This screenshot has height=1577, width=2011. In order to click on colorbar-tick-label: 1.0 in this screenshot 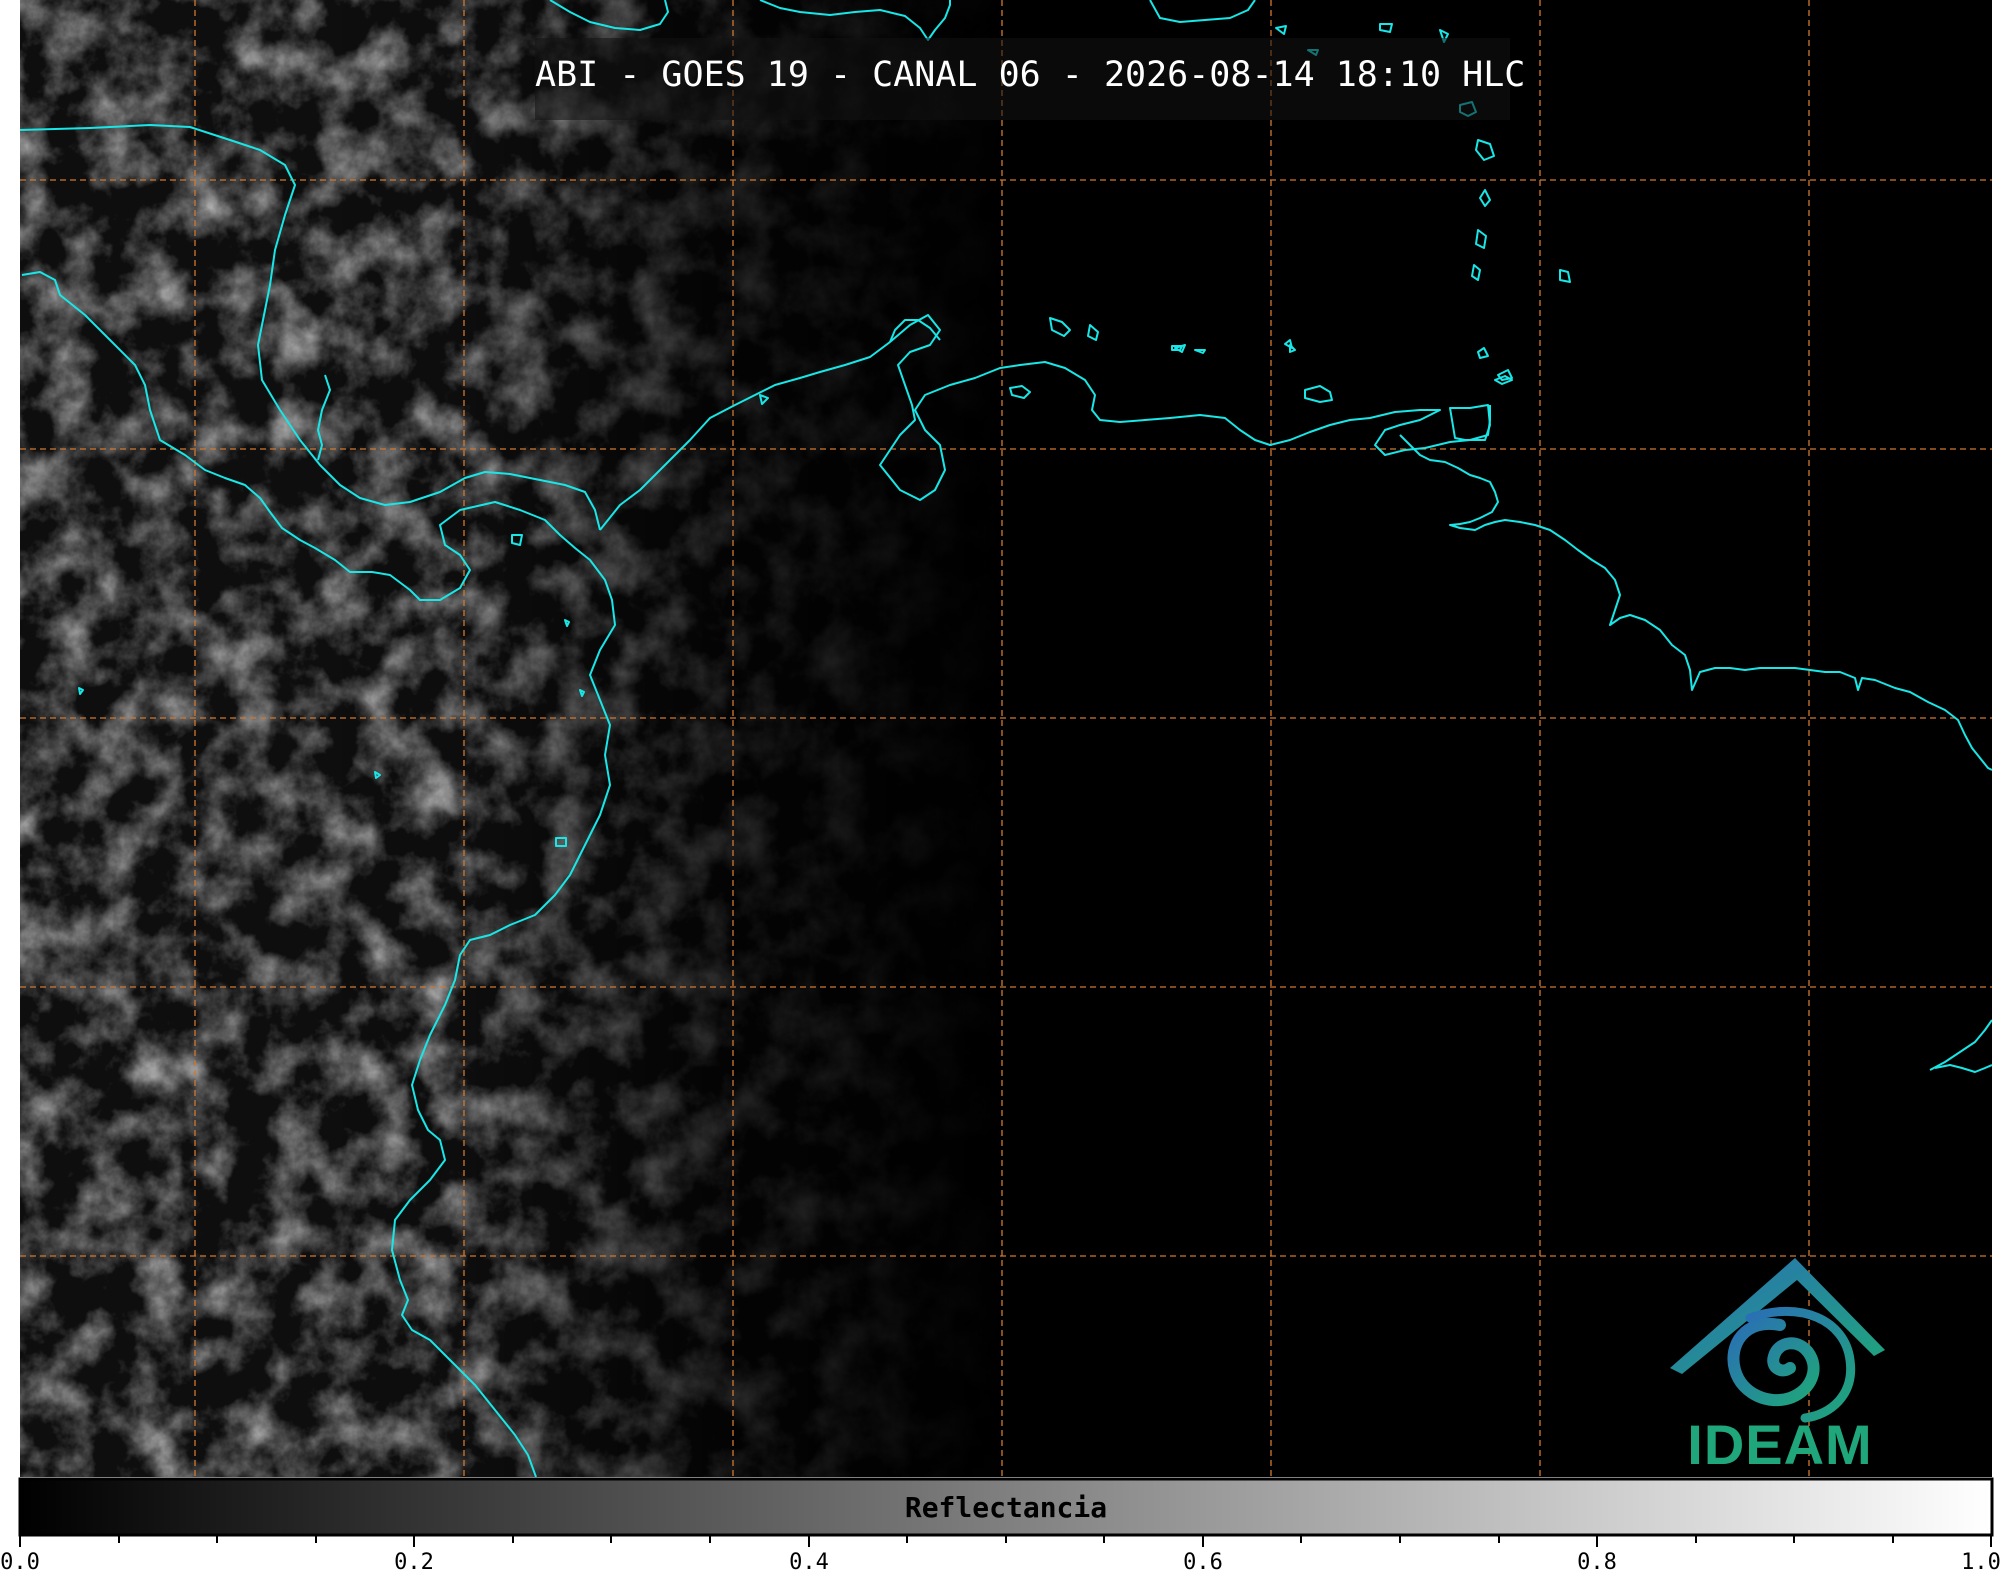, I will do `click(1981, 1562)`.